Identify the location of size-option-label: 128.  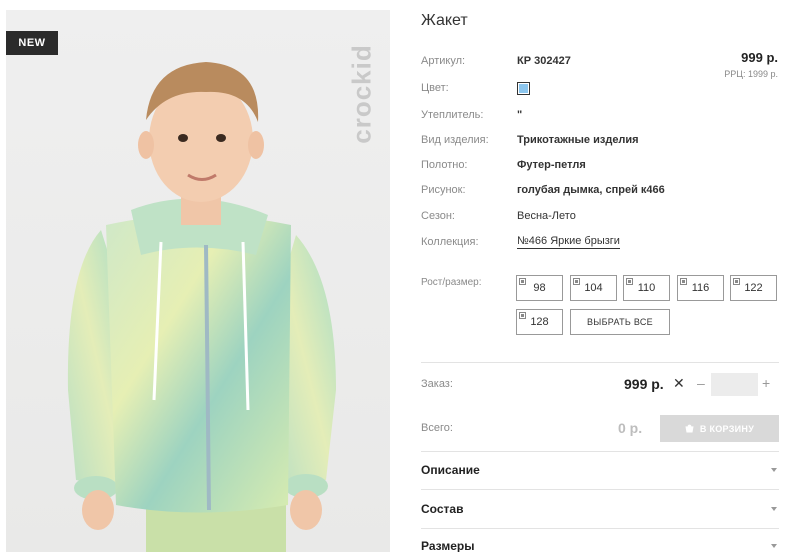
(539, 322).